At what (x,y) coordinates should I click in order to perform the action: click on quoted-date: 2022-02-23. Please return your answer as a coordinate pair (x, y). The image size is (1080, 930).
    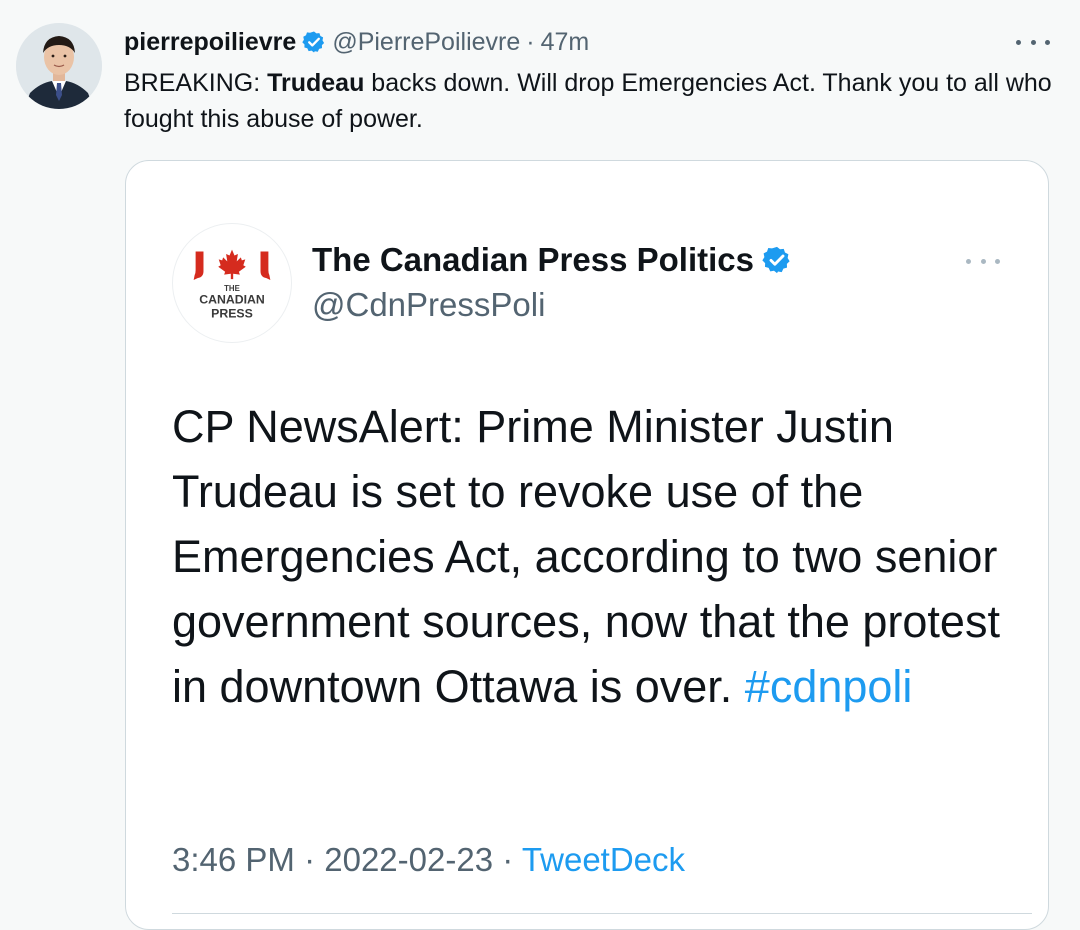
    Looking at the image, I should click on (408, 859).